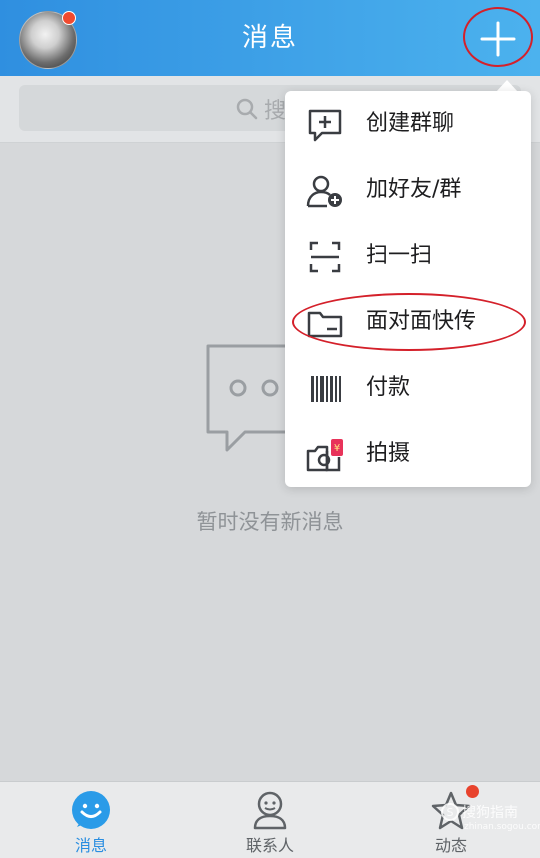 This screenshot has height=858, width=540. Describe the element at coordinates (472, 791) in the screenshot. I see `moments-badge-dot` at that location.